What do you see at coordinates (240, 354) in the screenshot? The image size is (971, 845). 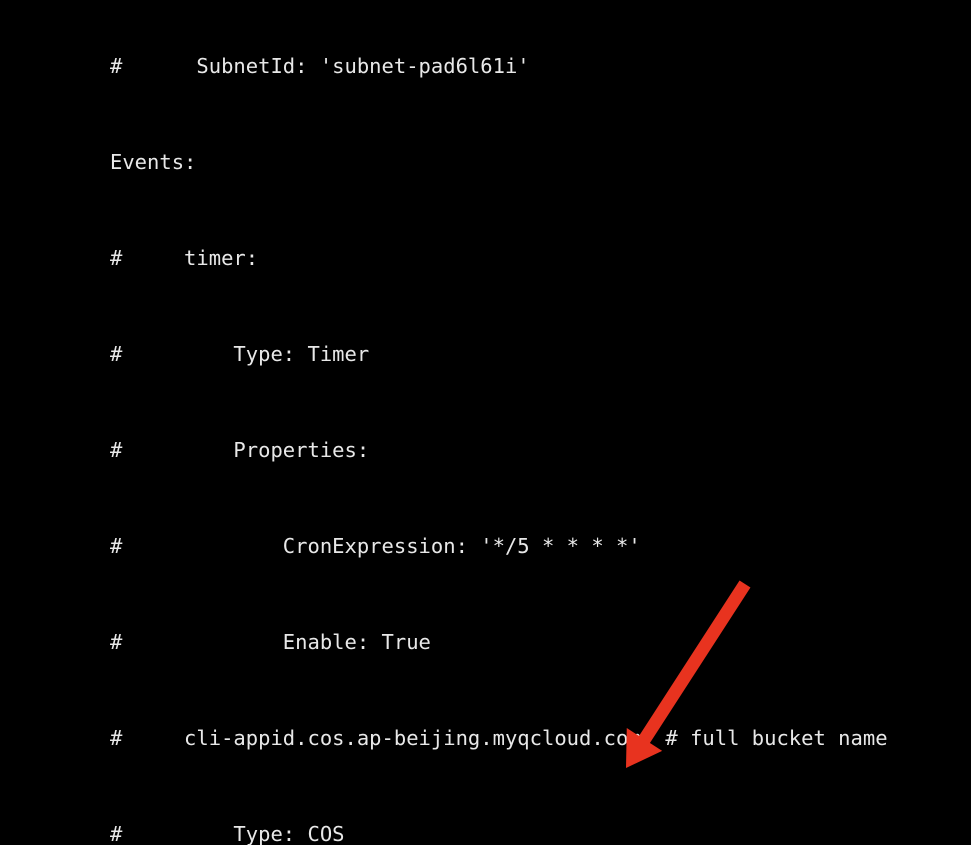 I see `code-line: # Type: Timer` at bounding box center [240, 354].